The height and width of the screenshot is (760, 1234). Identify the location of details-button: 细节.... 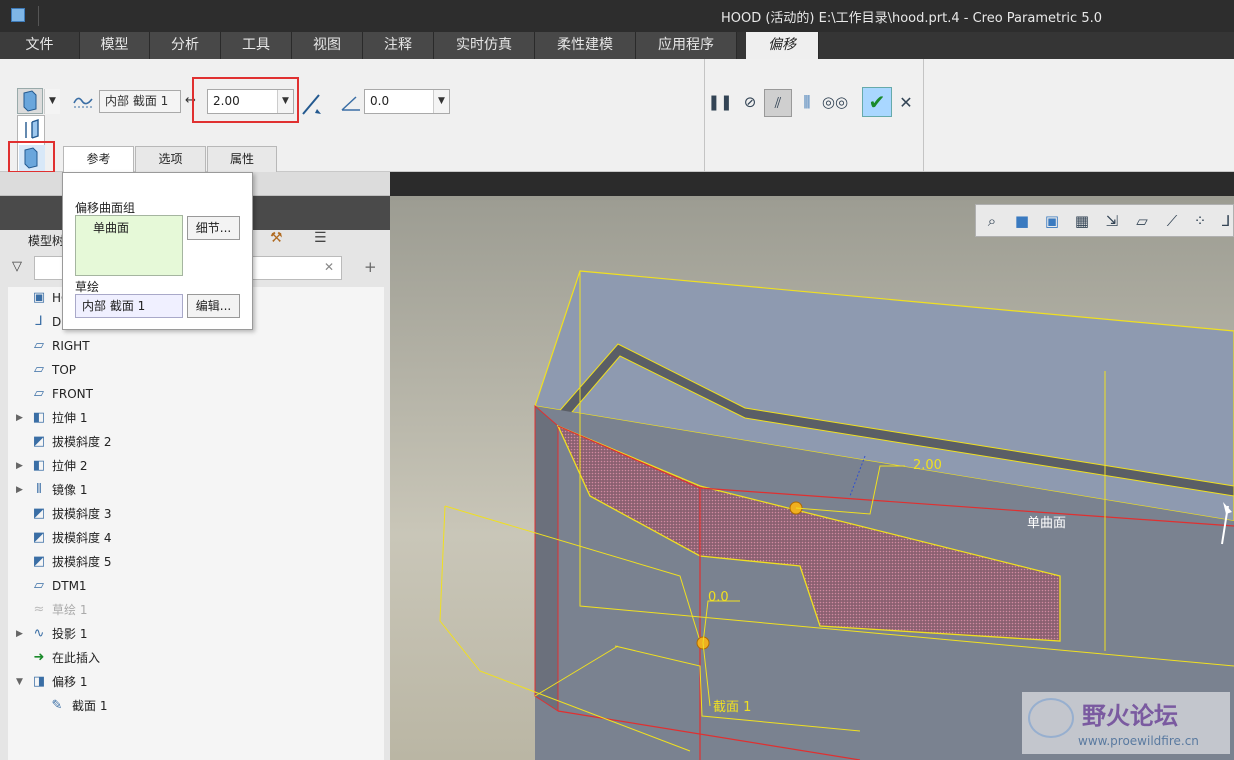
(213, 228).